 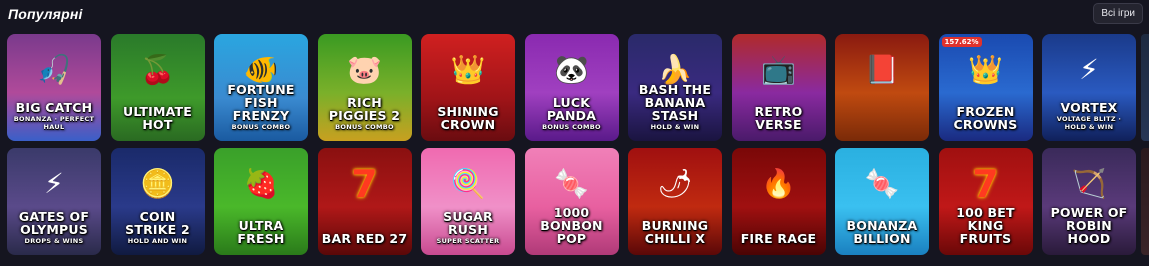 What do you see at coordinates (1118, 13) in the screenshot?
I see `all-games-button: Всі ігри` at bounding box center [1118, 13].